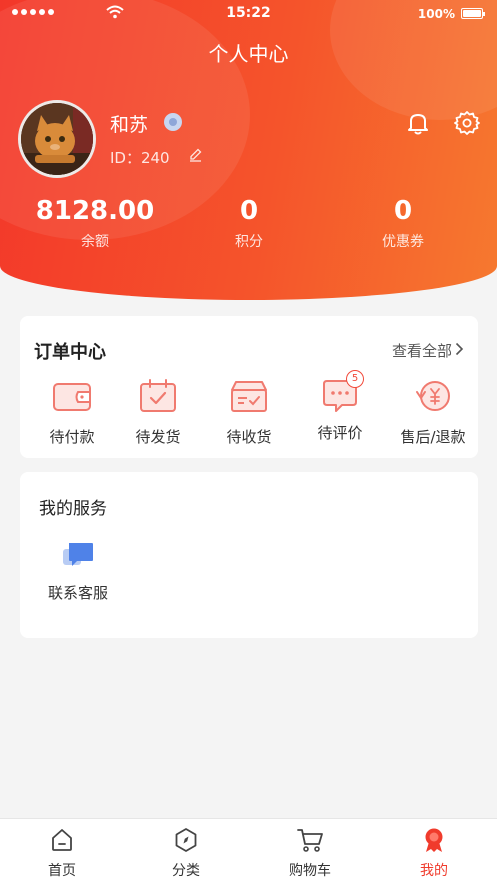 The height and width of the screenshot is (884, 497). What do you see at coordinates (436, 14) in the screenshot?
I see `battery-percent: 100%` at bounding box center [436, 14].